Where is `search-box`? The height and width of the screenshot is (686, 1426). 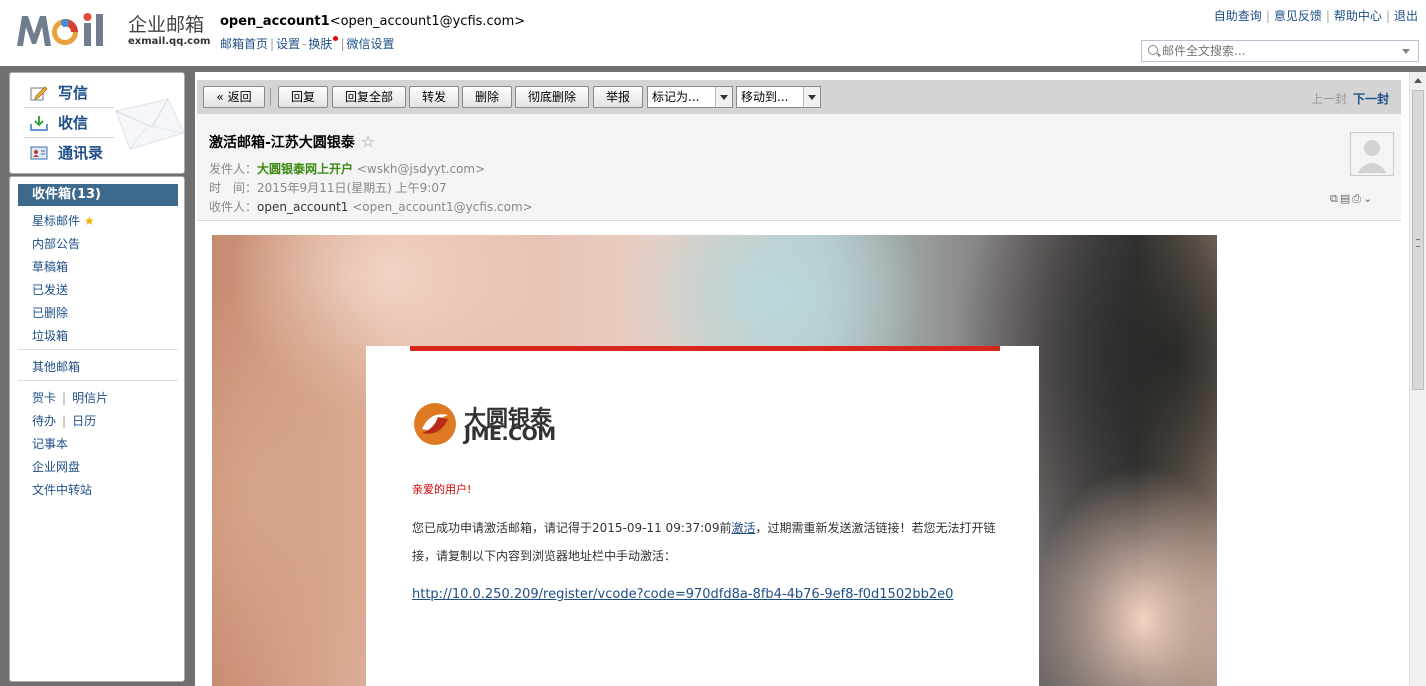
search-box is located at coordinates (1280, 51).